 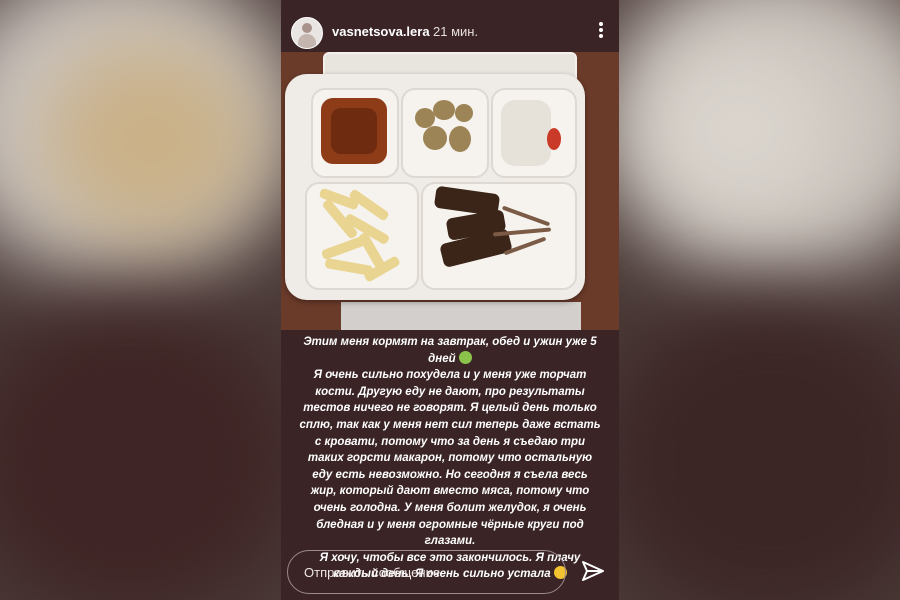 What do you see at coordinates (307, 33) in the screenshot?
I see `avatar` at bounding box center [307, 33].